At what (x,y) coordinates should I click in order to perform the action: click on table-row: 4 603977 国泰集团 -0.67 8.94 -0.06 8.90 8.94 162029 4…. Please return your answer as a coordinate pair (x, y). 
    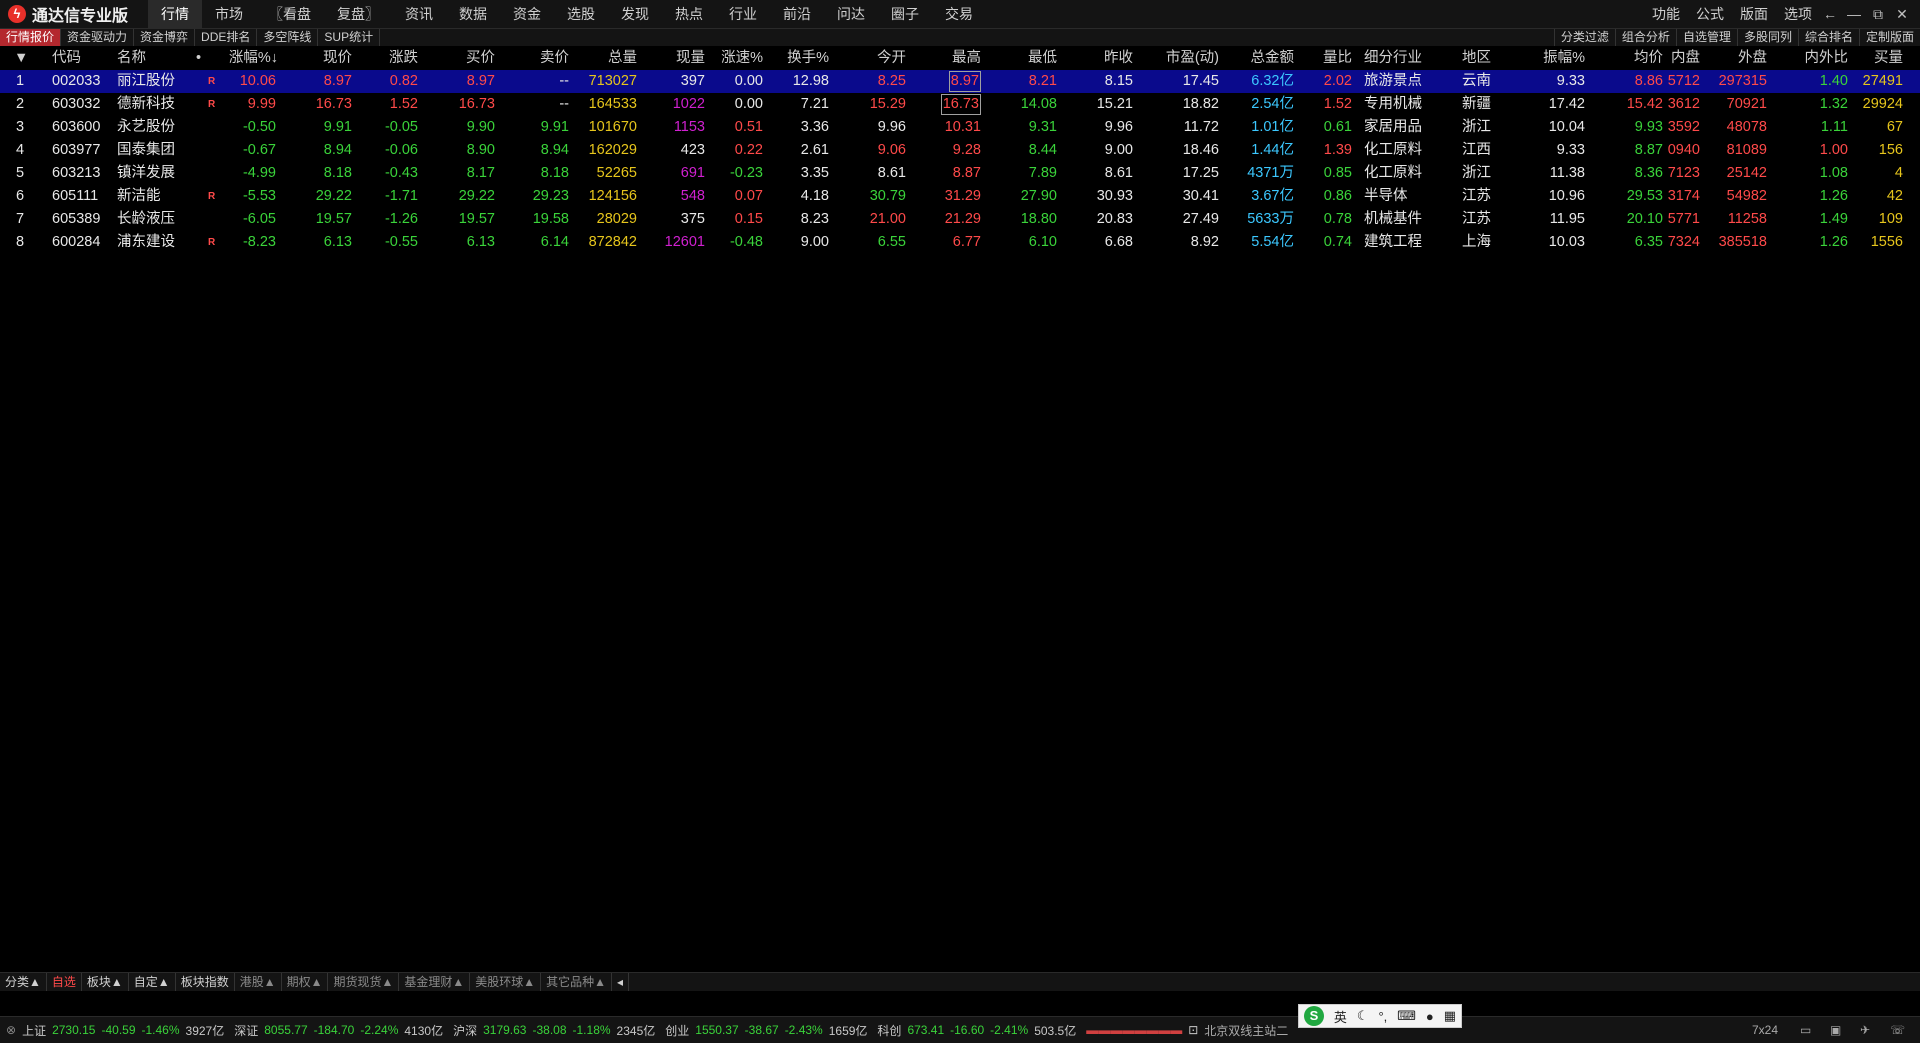
    Looking at the image, I should click on (960, 150).